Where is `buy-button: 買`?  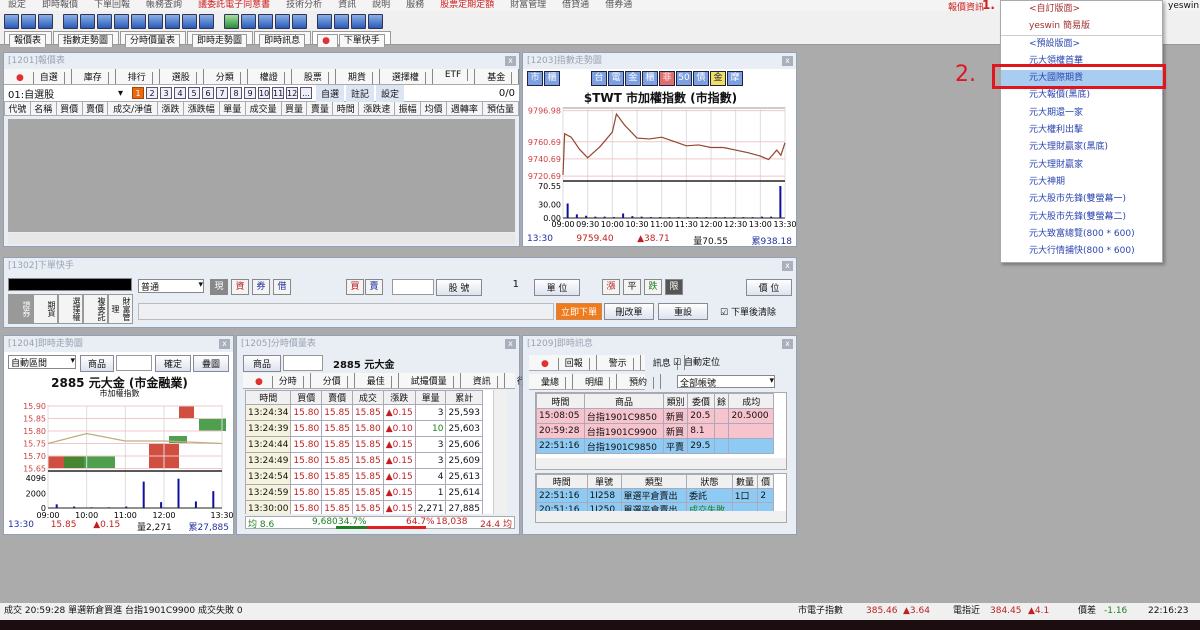 buy-button: 買 is located at coordinates (355, 287).